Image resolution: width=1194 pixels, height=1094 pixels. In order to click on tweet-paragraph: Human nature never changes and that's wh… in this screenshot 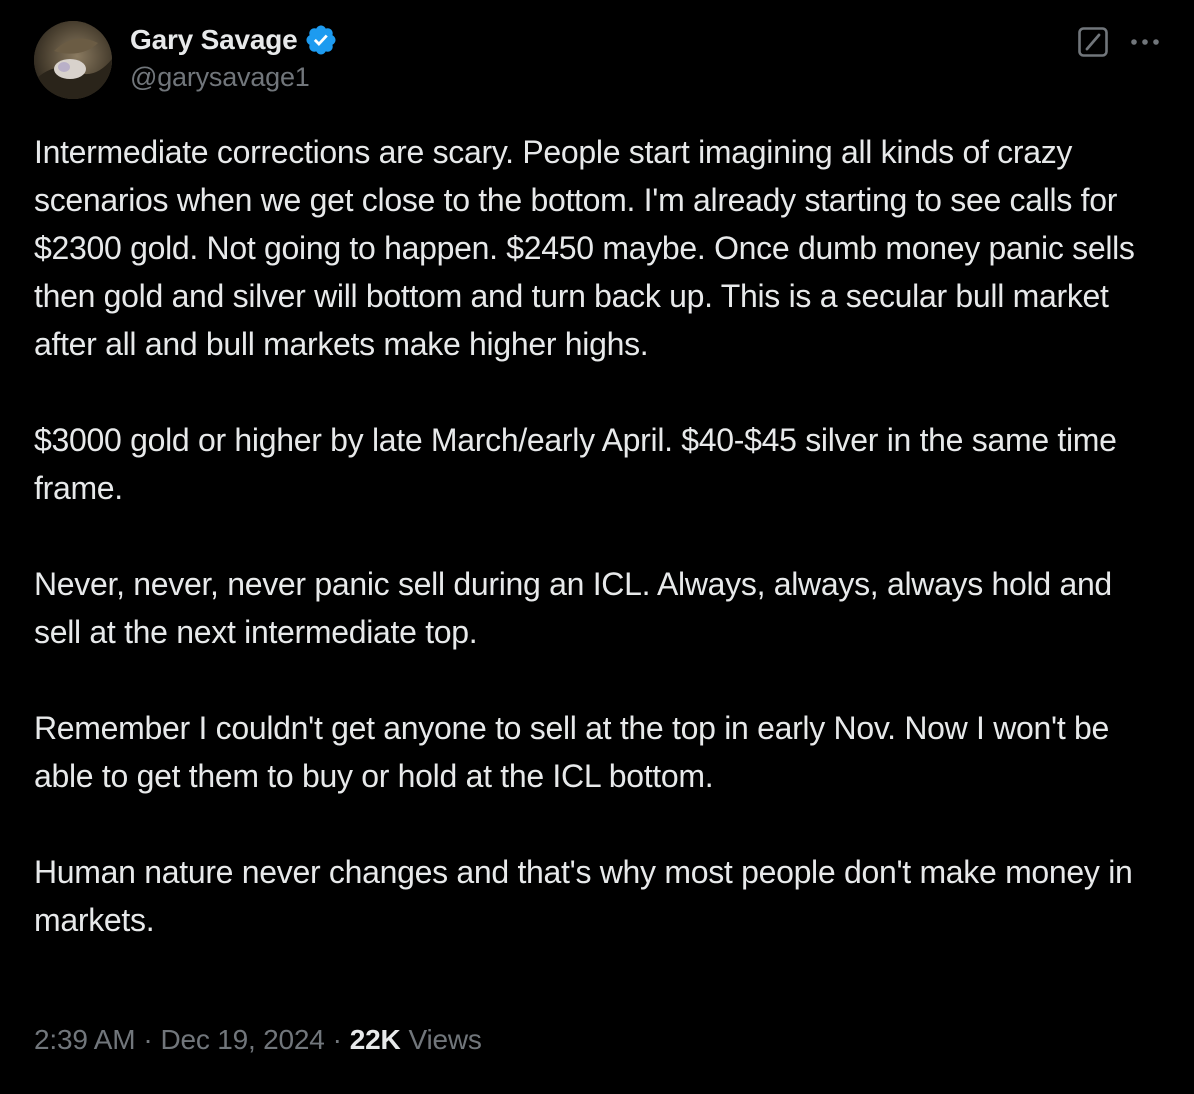, I will do `click(583, 896)`.